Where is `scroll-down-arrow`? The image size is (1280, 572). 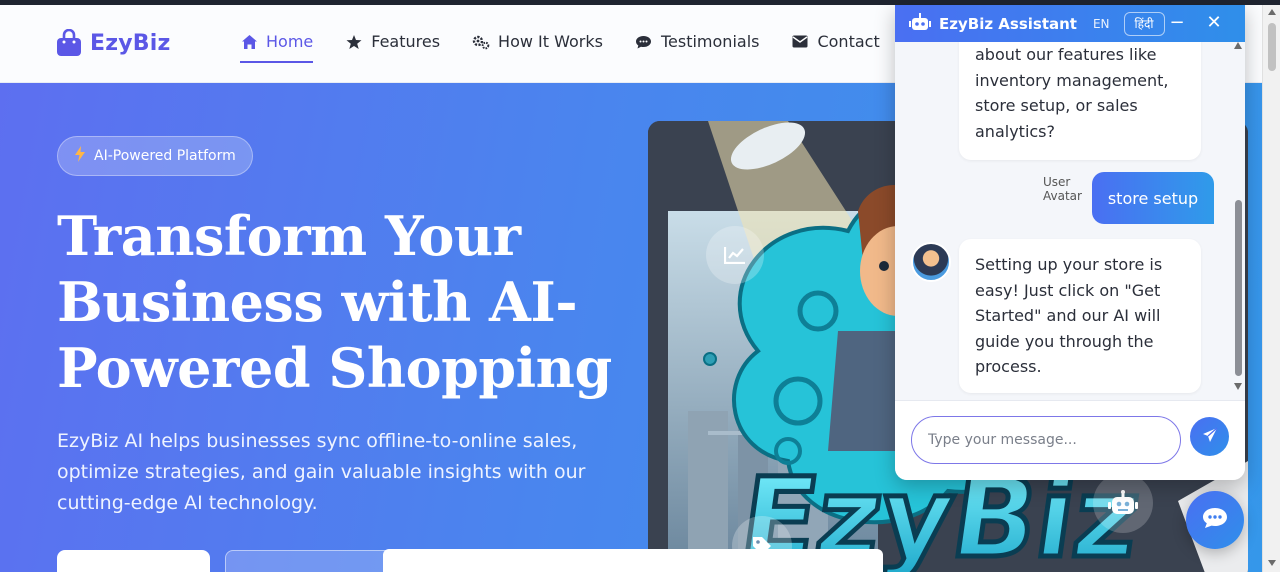
scroll-down-arrow is located at coordinates (1238, 386).